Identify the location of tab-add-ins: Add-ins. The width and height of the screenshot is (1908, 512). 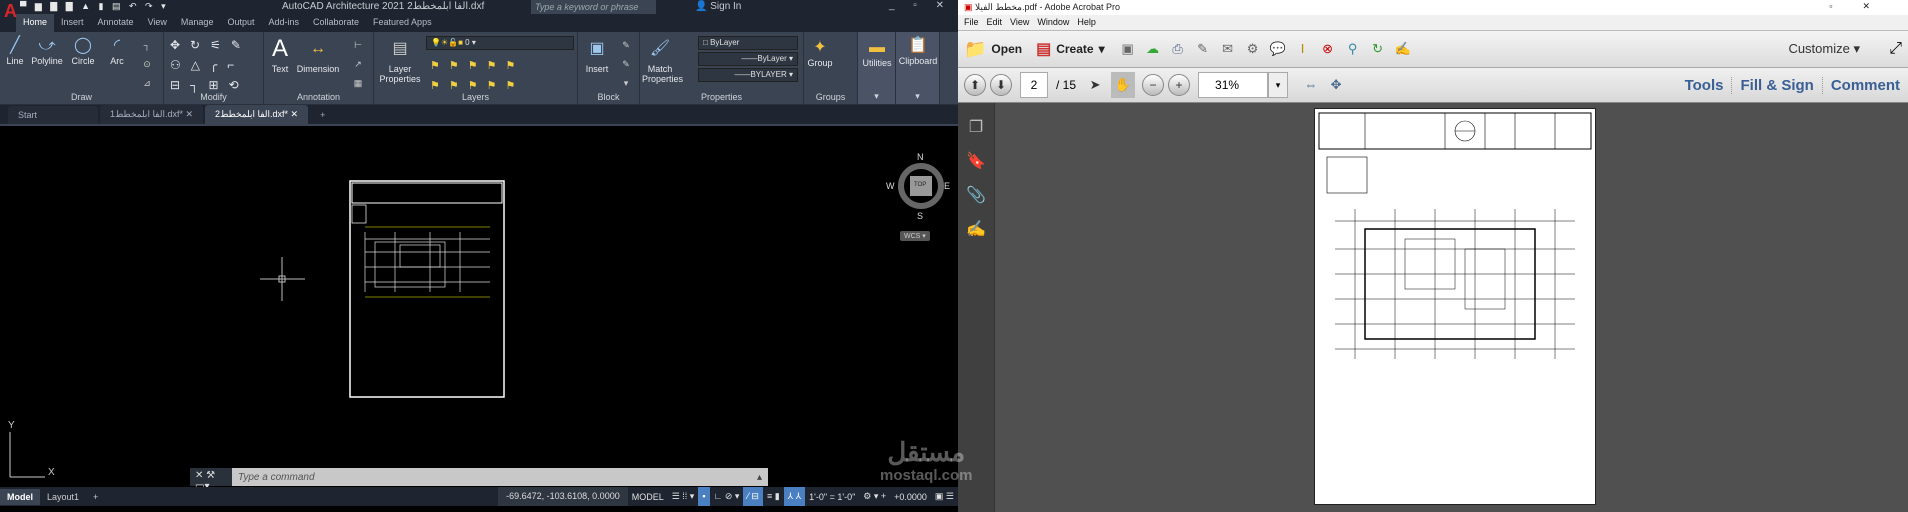
(283, 23).